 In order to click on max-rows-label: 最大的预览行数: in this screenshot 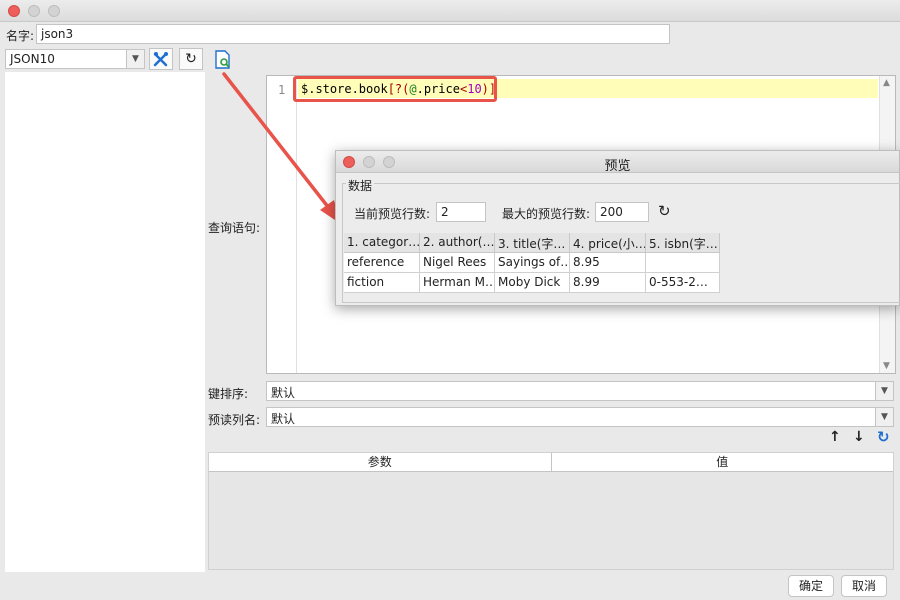, I will do `click(546, 214)`.